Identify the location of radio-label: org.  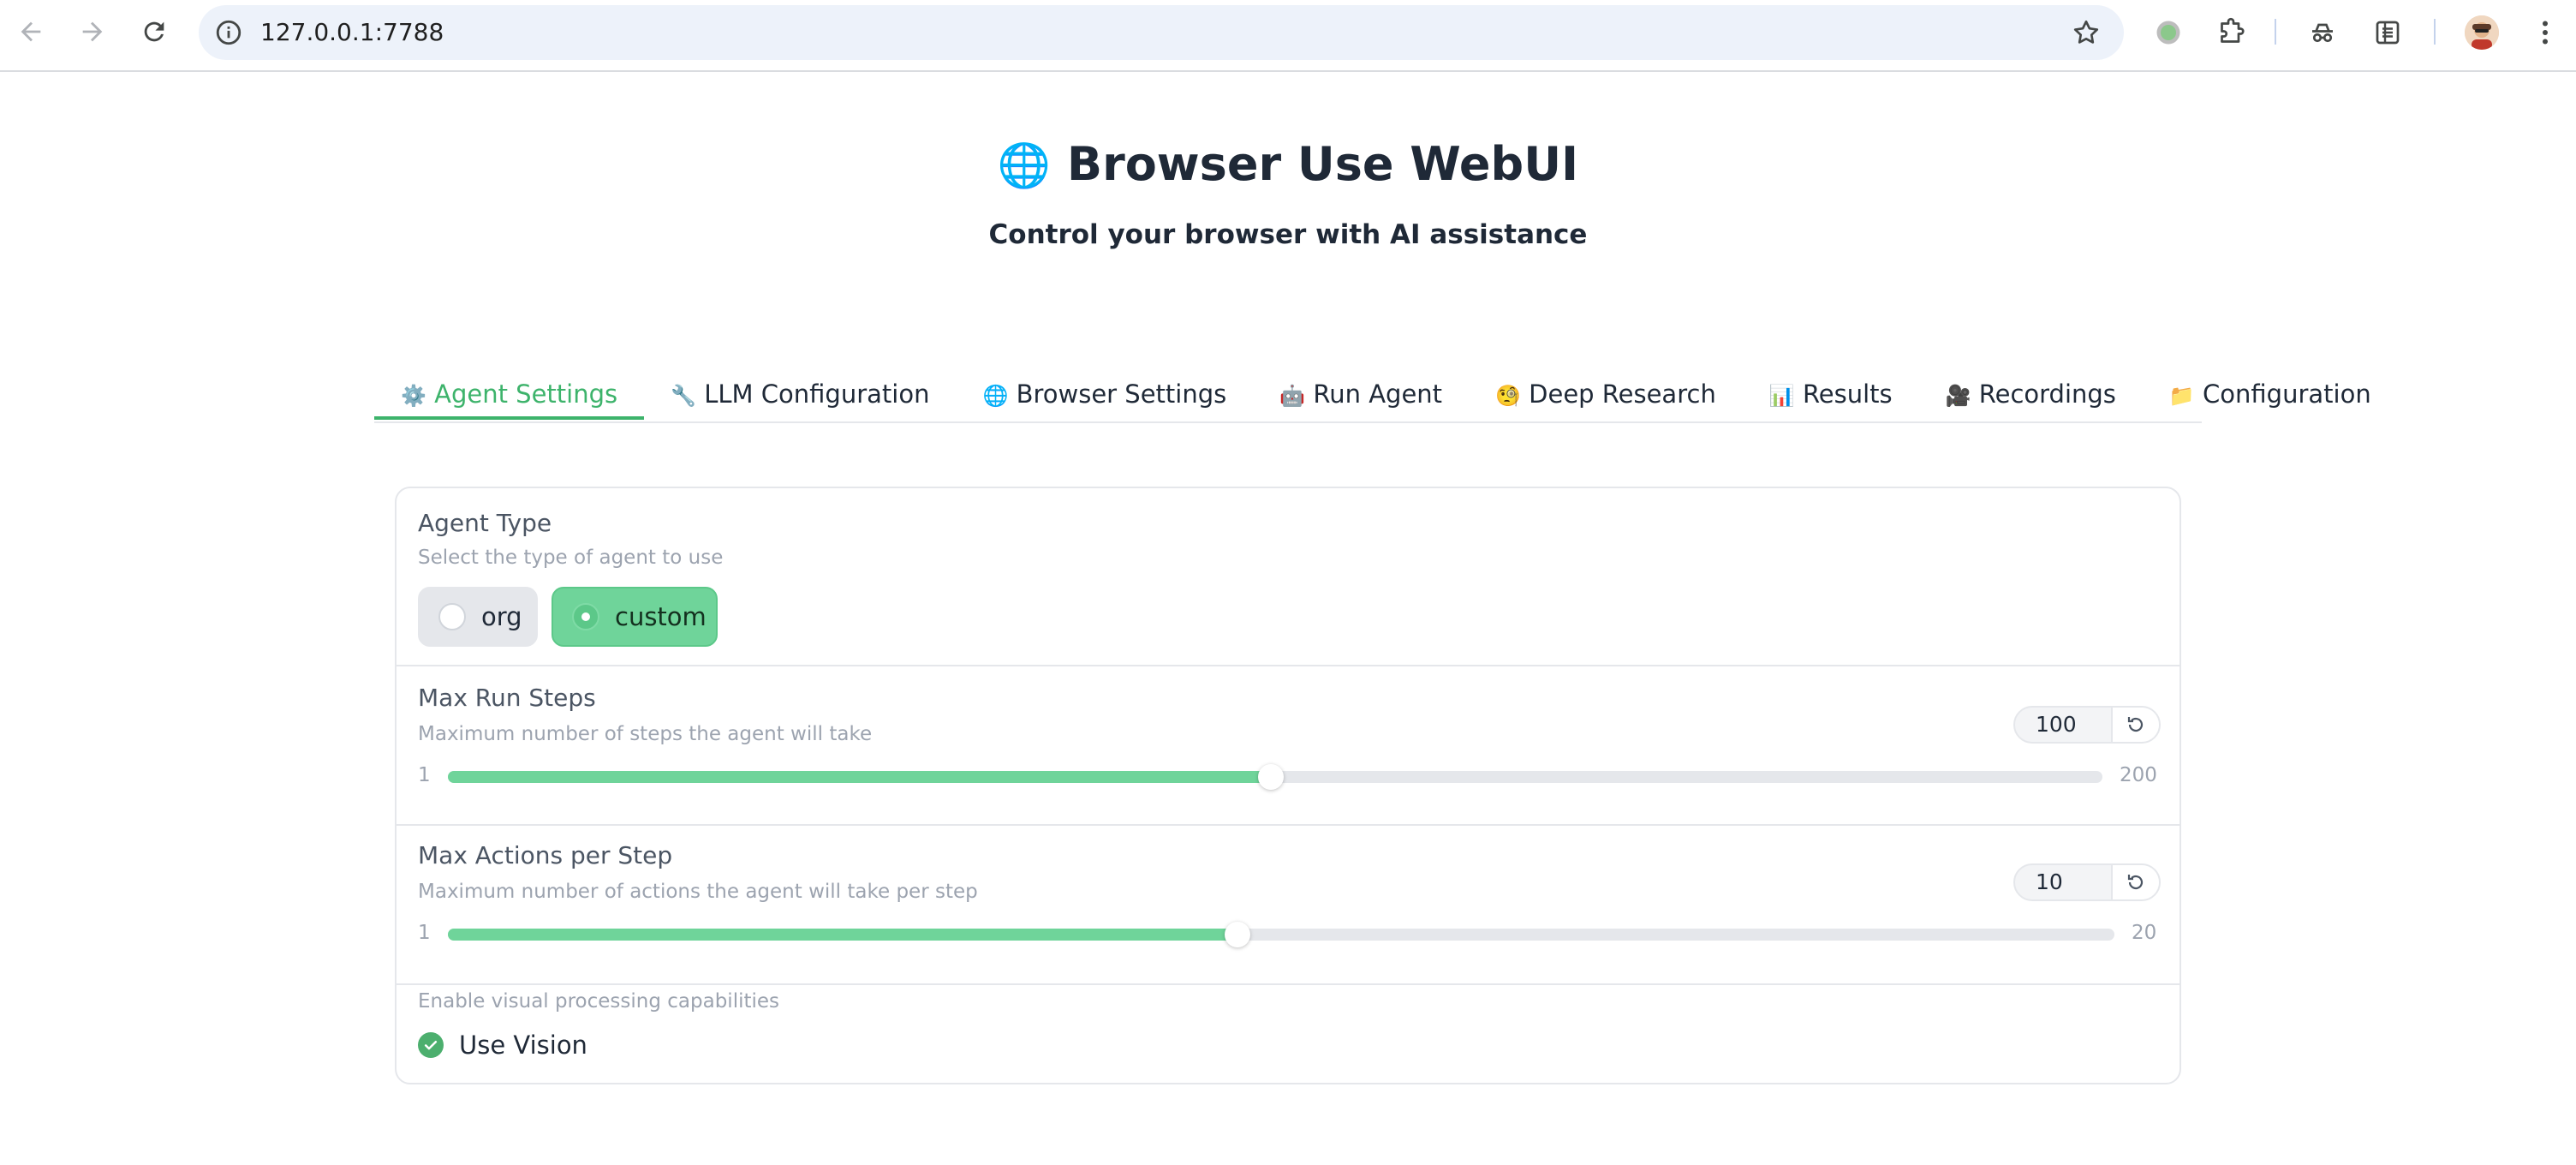
(502, 616).